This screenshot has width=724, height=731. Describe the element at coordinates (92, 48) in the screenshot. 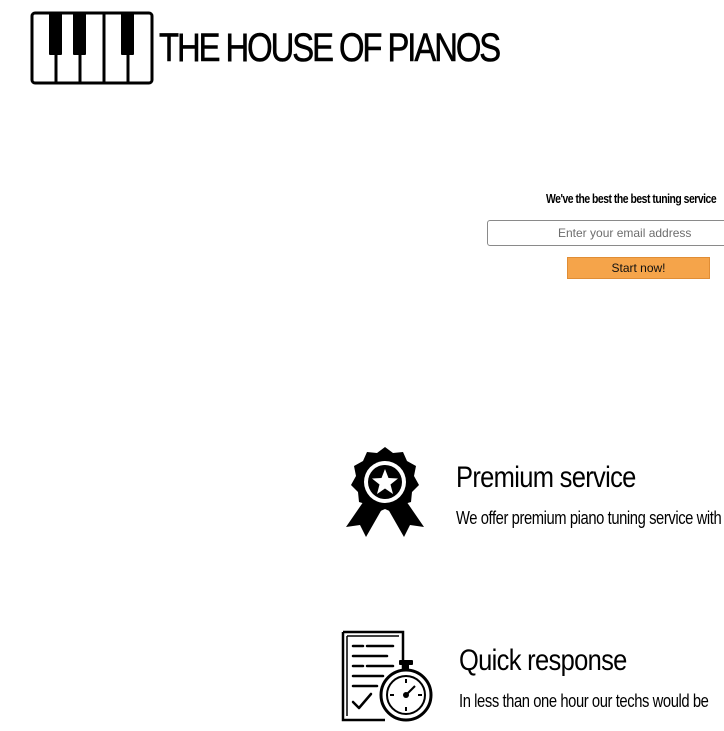

I see `piano-keys-icon` at that location.